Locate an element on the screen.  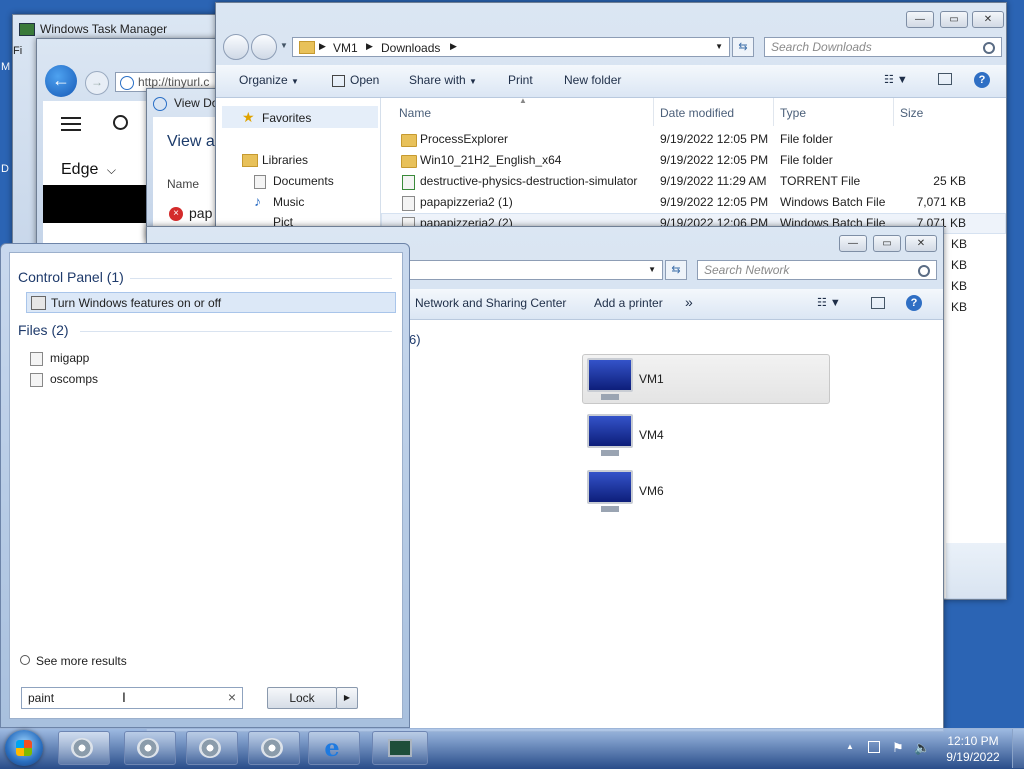
flag-tray-icon: ⚑ is located at coordinates (898, 748).